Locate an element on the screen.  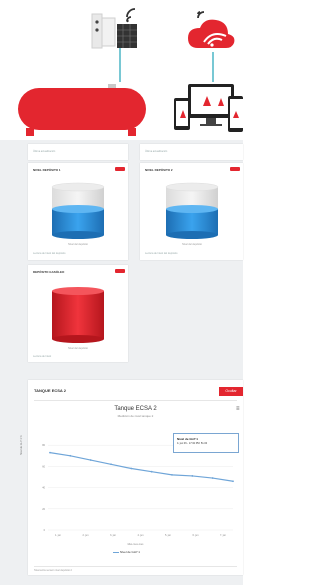
legend: Nivel de GLP 1 is located at coordinates (126, 552).